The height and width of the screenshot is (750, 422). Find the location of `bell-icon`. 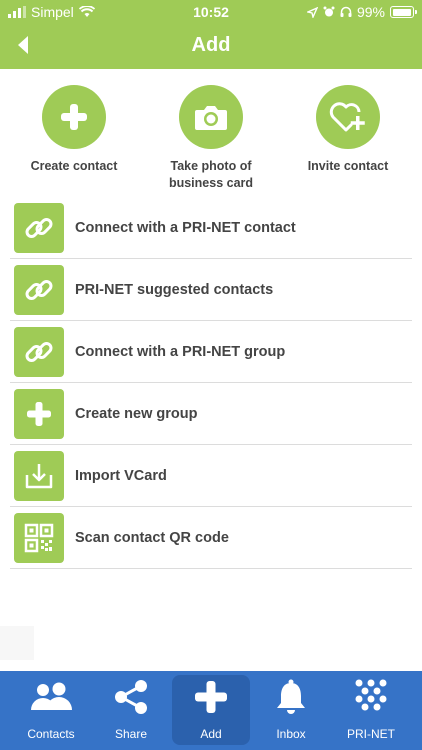

bell-icon is located at coordinates (291, 696).